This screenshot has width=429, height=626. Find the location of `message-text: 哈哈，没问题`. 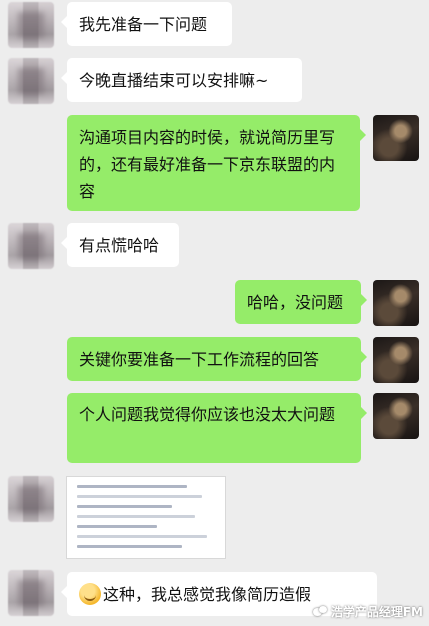

message-text: 哈哈，没问题 is located at coordinates (295, 302).